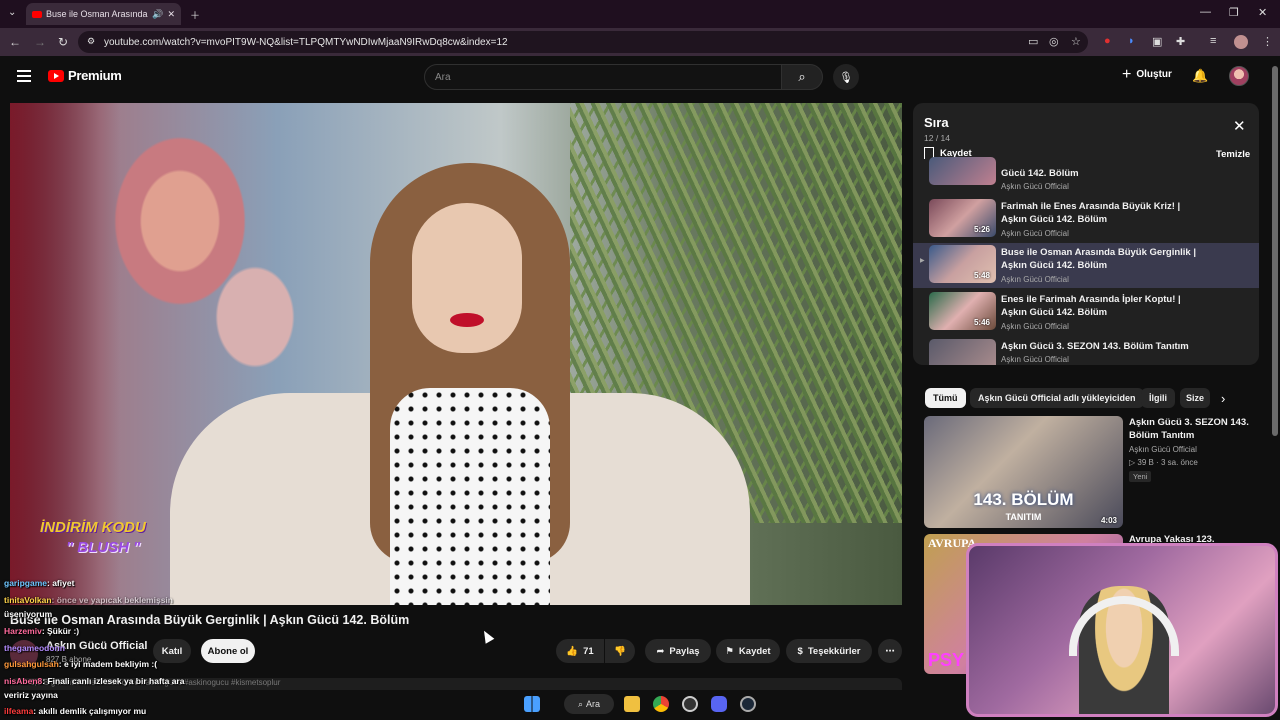  What do you see at coordinates (112, 600) in the screenshot?
I see `chat-text: : önce ve yapıcak beklemişsin` at bounding box center [112, 600].